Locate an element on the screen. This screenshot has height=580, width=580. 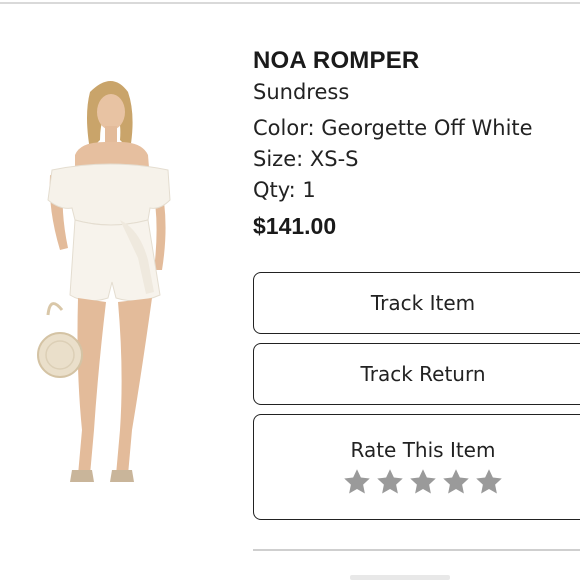
track-return-button: Track Return is located at coordinates (416, 374).